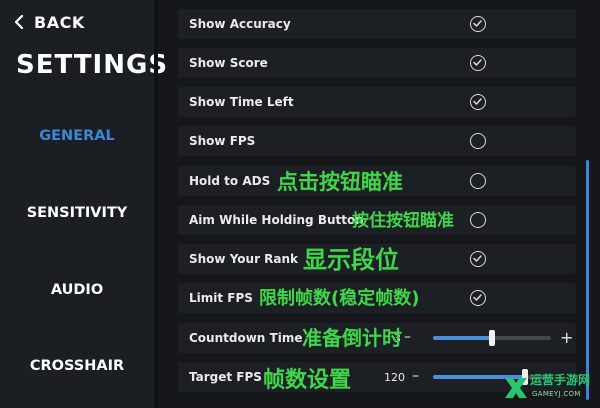  Describe the element at coordinates (415, 376) in the screenshot. I see `target-fps-decrease-button: –` at that location.